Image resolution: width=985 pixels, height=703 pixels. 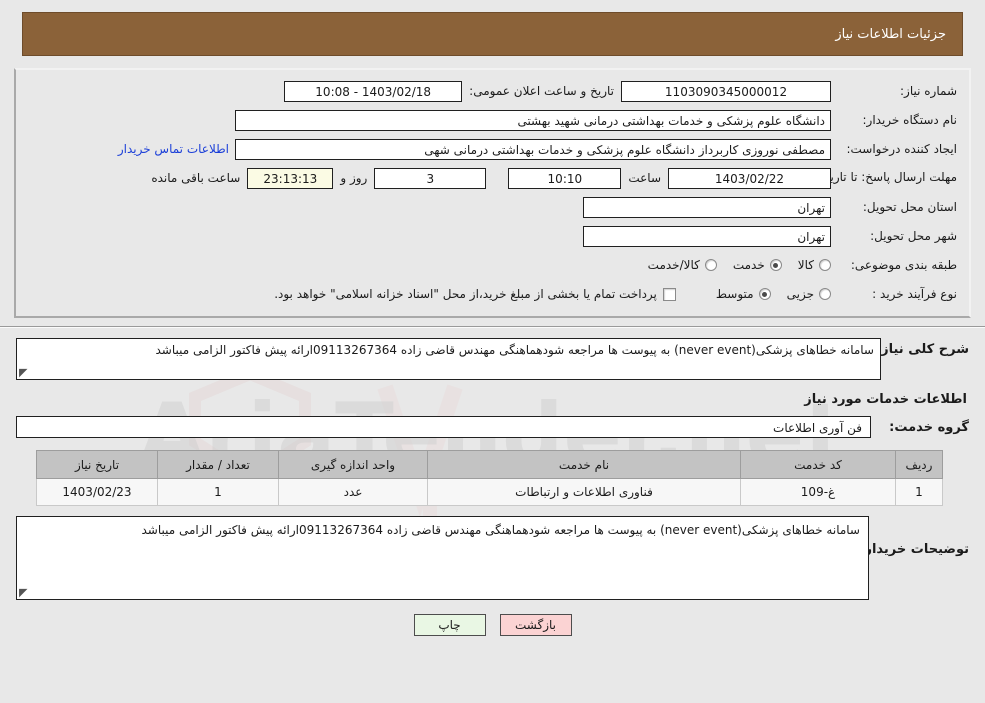 I want to click on deadline-label: مهلت ارسال پاسخ: تا تاریخ:, so click(x=887, y=177).